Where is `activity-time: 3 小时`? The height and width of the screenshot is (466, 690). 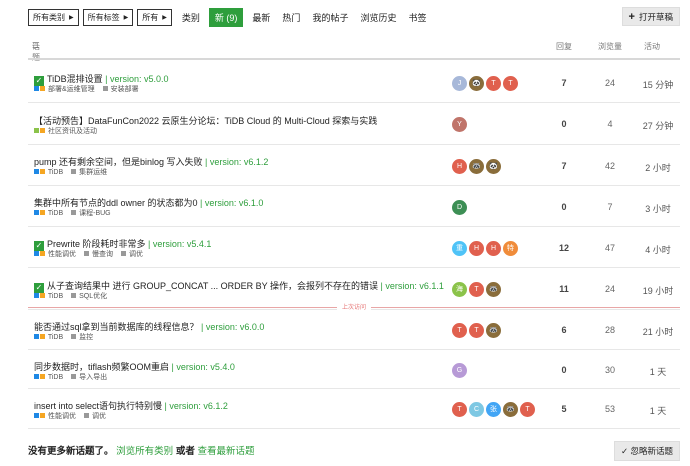 activity-time: 3 小时 is located at coordinates (658, 208).